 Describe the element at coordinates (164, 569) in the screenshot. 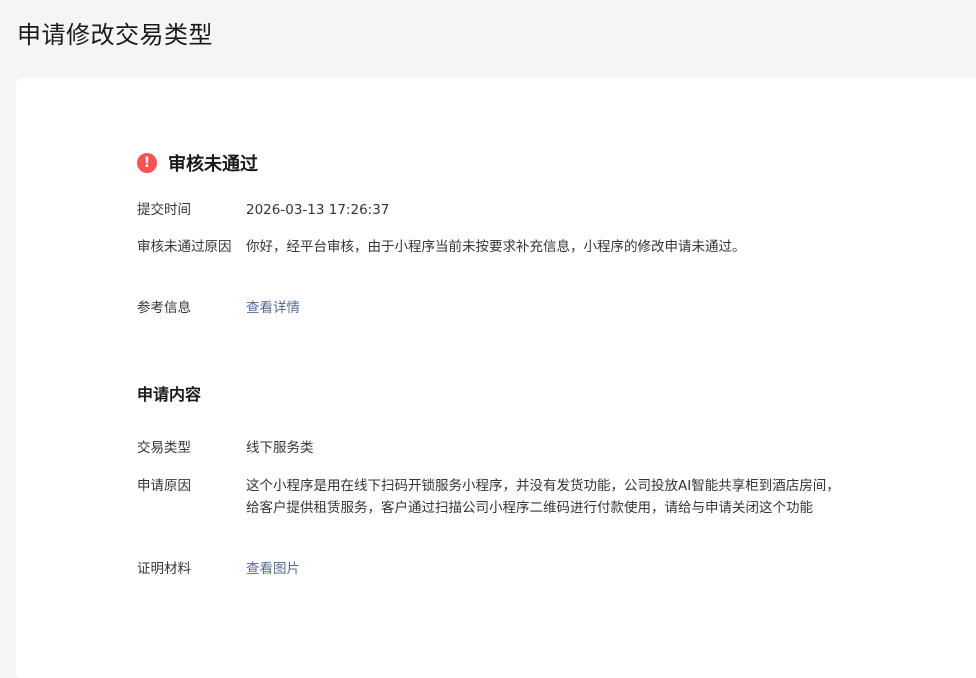

I see `material-label: 证明材料` at that location.